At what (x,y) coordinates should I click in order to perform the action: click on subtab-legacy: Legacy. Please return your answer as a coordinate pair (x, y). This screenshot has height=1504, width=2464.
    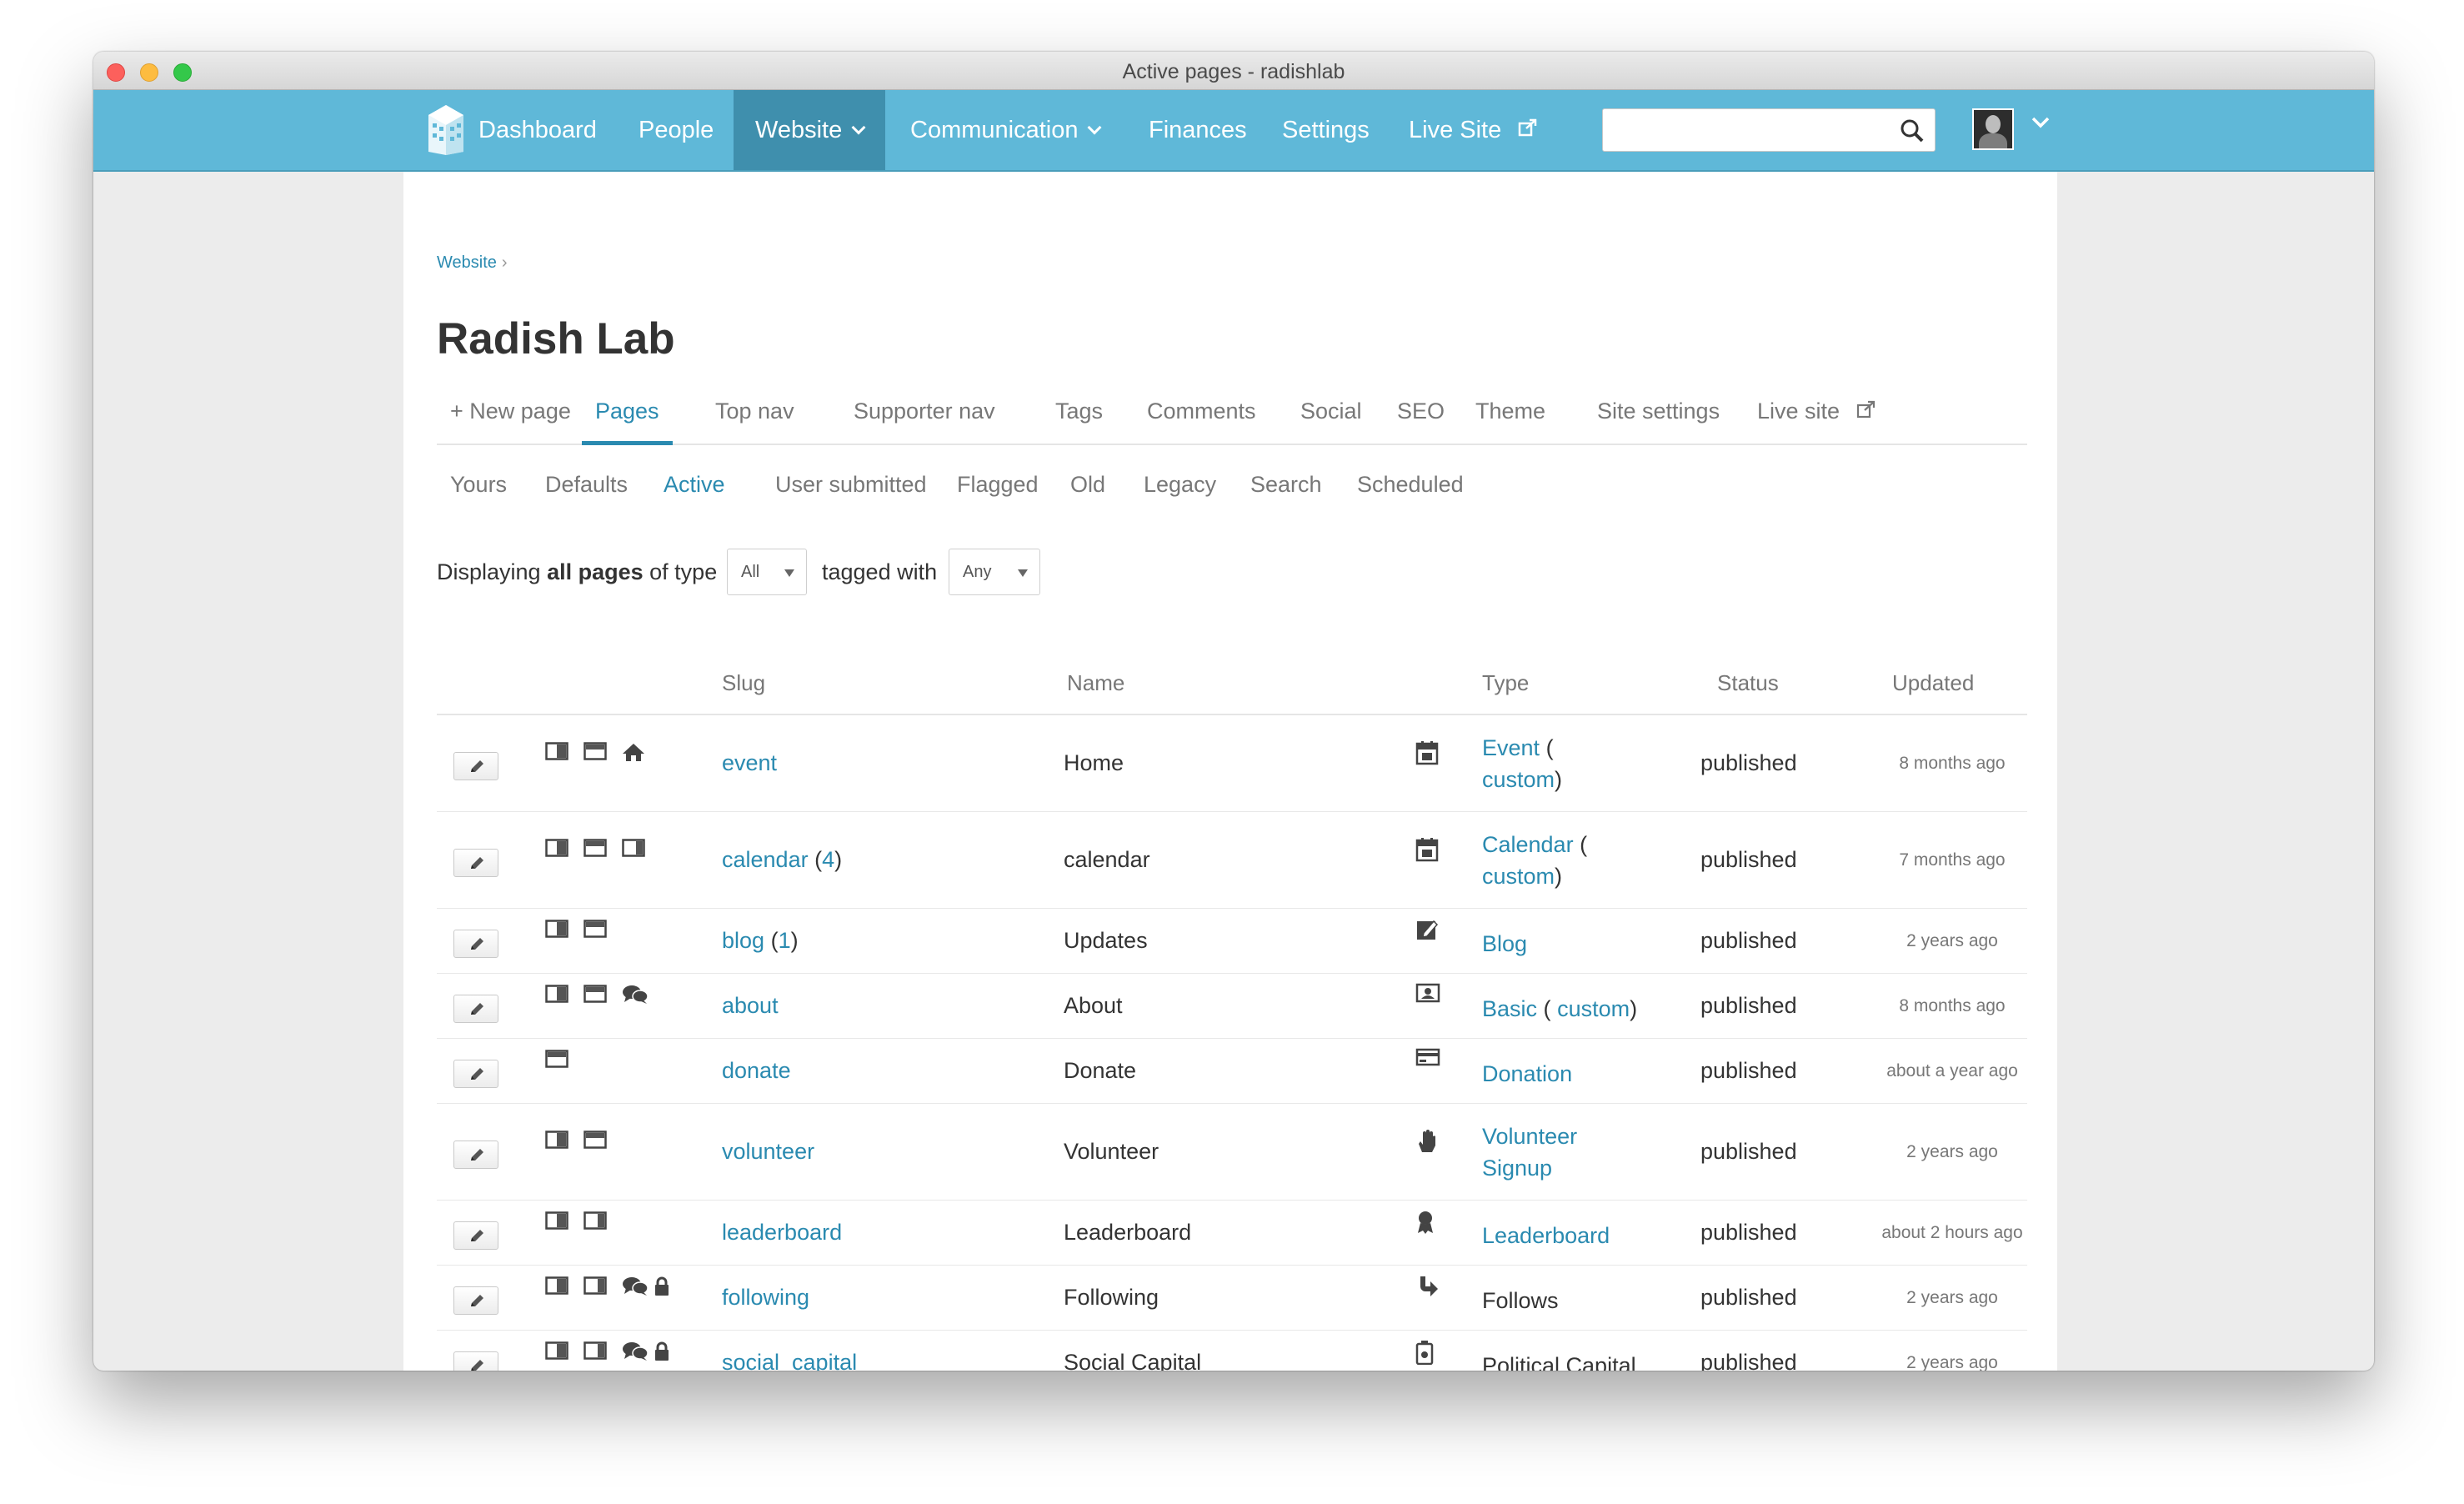
    Looking at the image, I should click on (1180, 485).